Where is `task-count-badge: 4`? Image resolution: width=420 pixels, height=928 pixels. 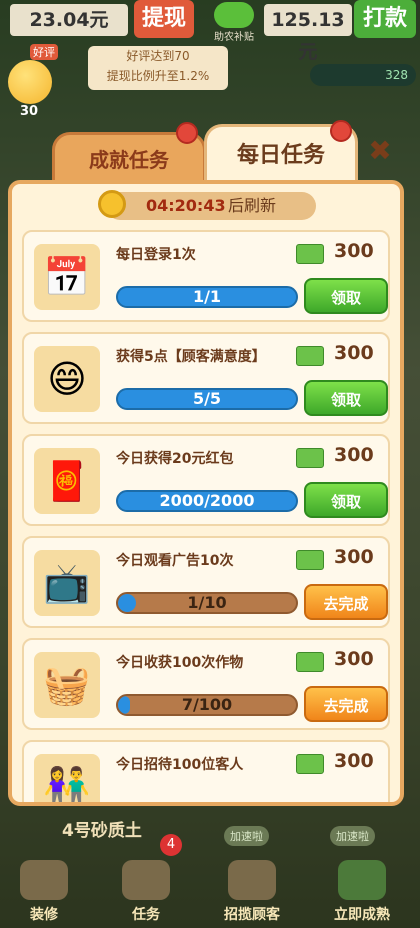 task-count-badge: 4 is located at coordinates (171, 845).